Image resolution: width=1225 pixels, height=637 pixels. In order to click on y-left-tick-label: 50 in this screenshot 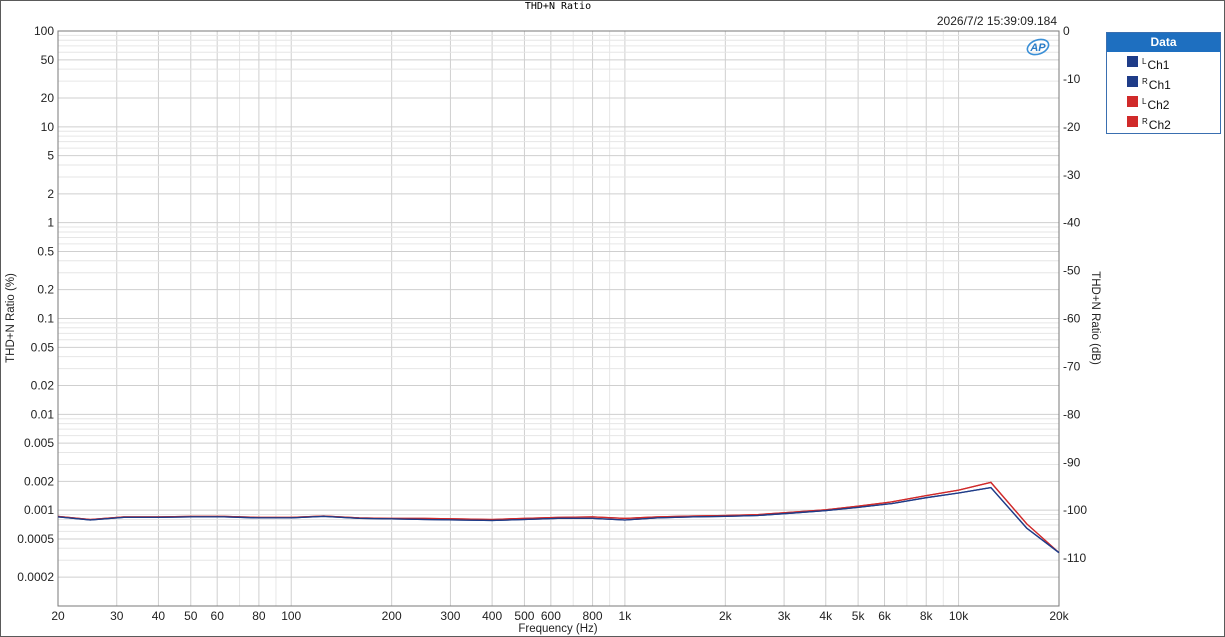, I will do `click(48, 60)`.